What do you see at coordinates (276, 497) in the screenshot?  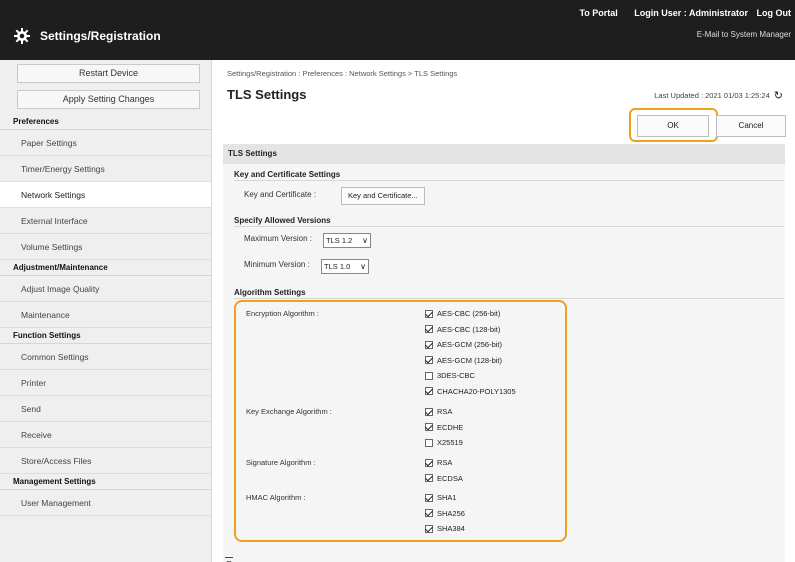 I see `hmac-algorithm-label: HMAC Algorithm :` at bounding box center [276, 497].